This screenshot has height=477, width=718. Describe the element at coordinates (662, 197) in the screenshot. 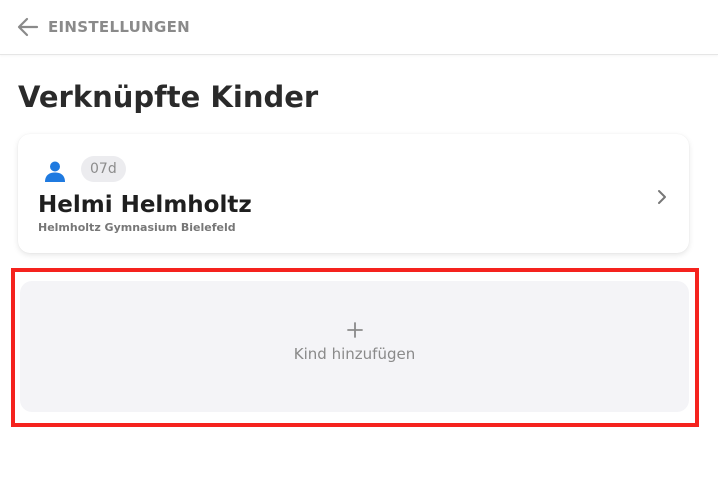

I see `chevron-right-icon` at that location.